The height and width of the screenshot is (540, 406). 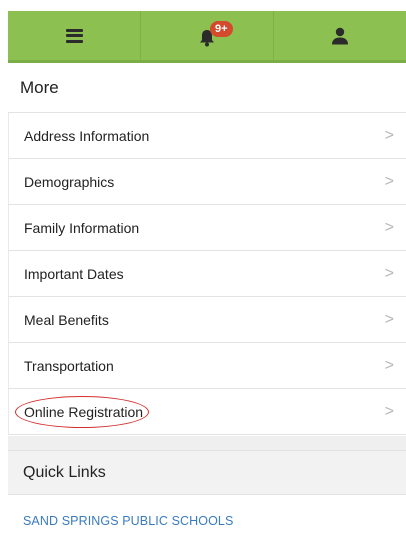 What do you see at coordinates (128, 521) in the screenshot?
I see `quick-link-sand-springs: SAND SPRINGS PUBLIC SCHOOLS` at bounding box center [128, 521].